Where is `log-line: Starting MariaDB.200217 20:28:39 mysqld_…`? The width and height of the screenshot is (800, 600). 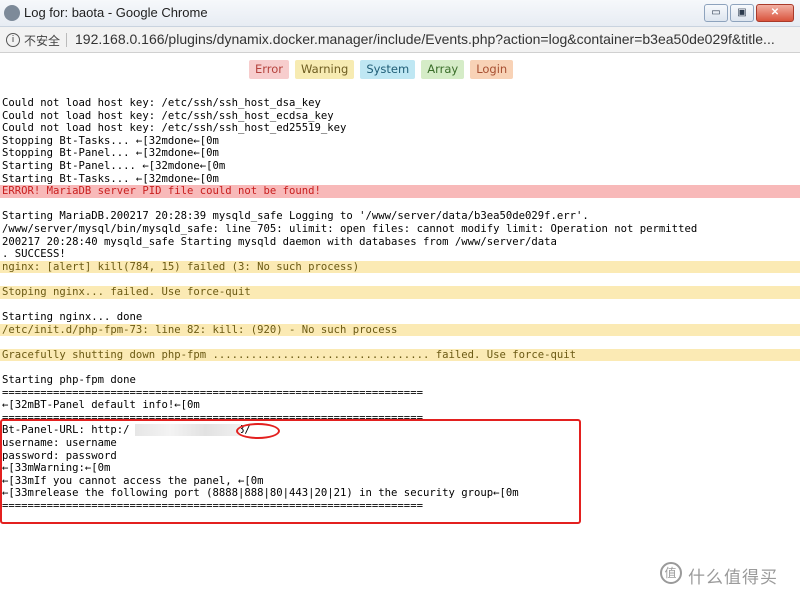 log-line: Starting MariaDB.200217 20:28:39 mysqld_… is located at coordinates (295, 216).